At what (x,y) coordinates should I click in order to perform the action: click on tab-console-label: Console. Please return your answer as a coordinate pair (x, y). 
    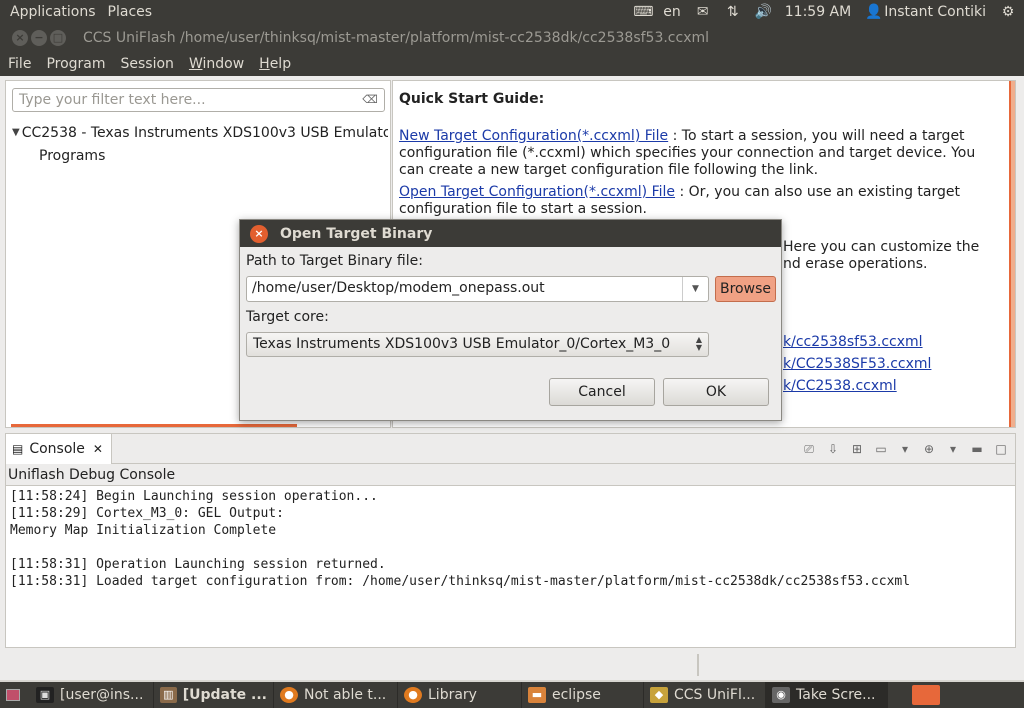
    Looking at the image, I should click on (57, 448).